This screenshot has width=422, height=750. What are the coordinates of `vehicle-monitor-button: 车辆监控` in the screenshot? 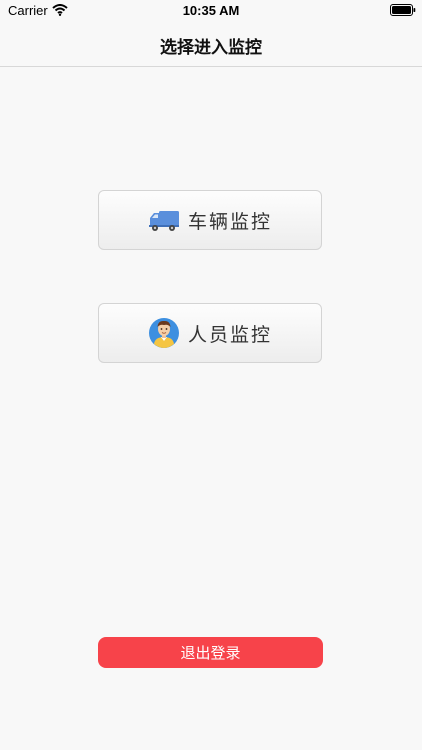 It's located at (210, 220).